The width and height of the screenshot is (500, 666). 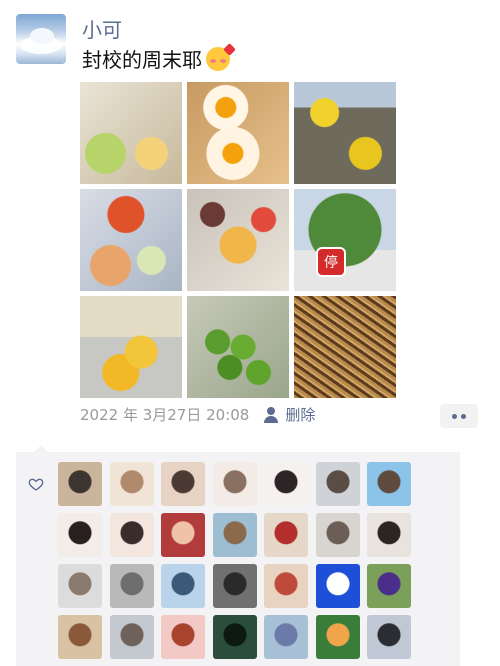 What do you see at coordinates (238, 347) in the screenshot?
I see `photo-limes` at bounding box center [238, 347].